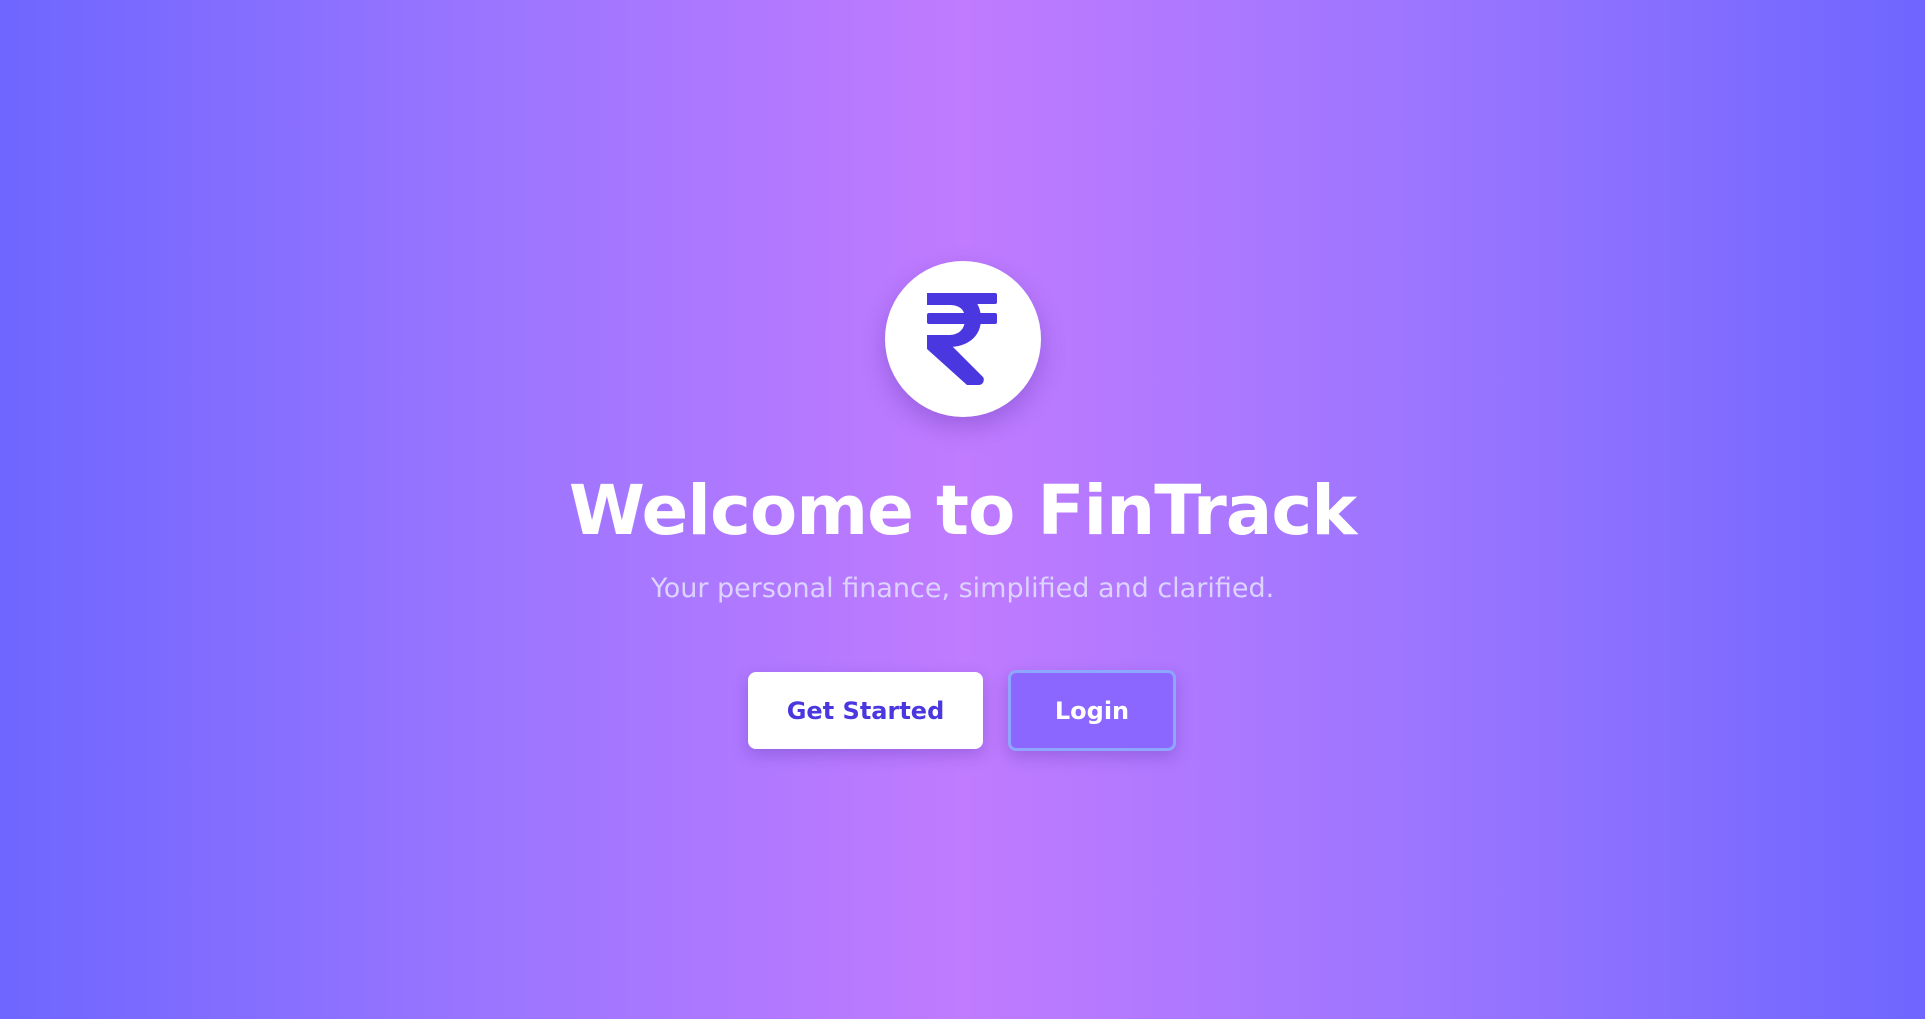  I want to click on app-logo, so click(963, 339).